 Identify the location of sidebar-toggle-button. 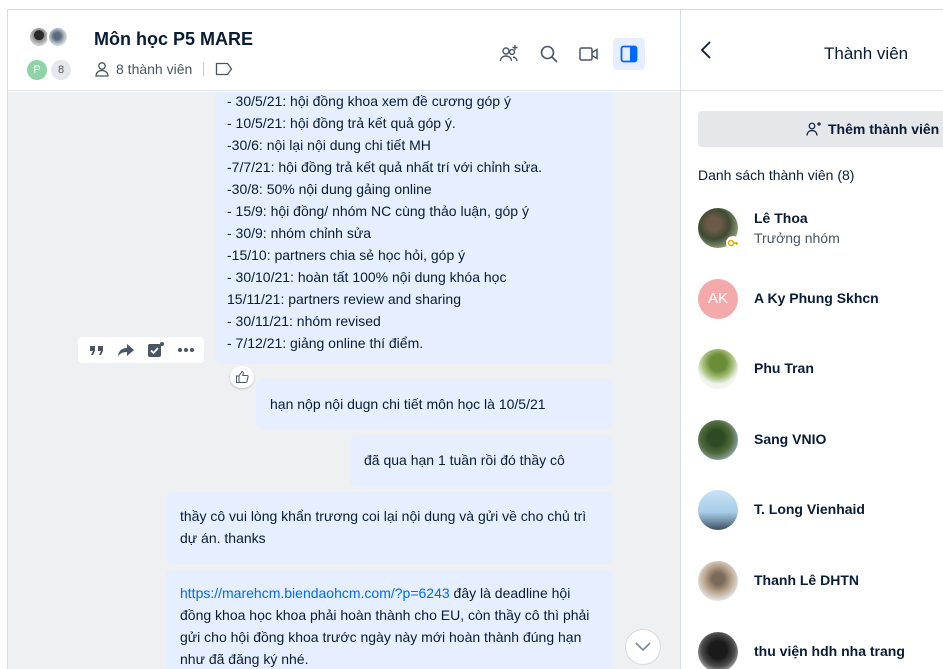
(629, 54).